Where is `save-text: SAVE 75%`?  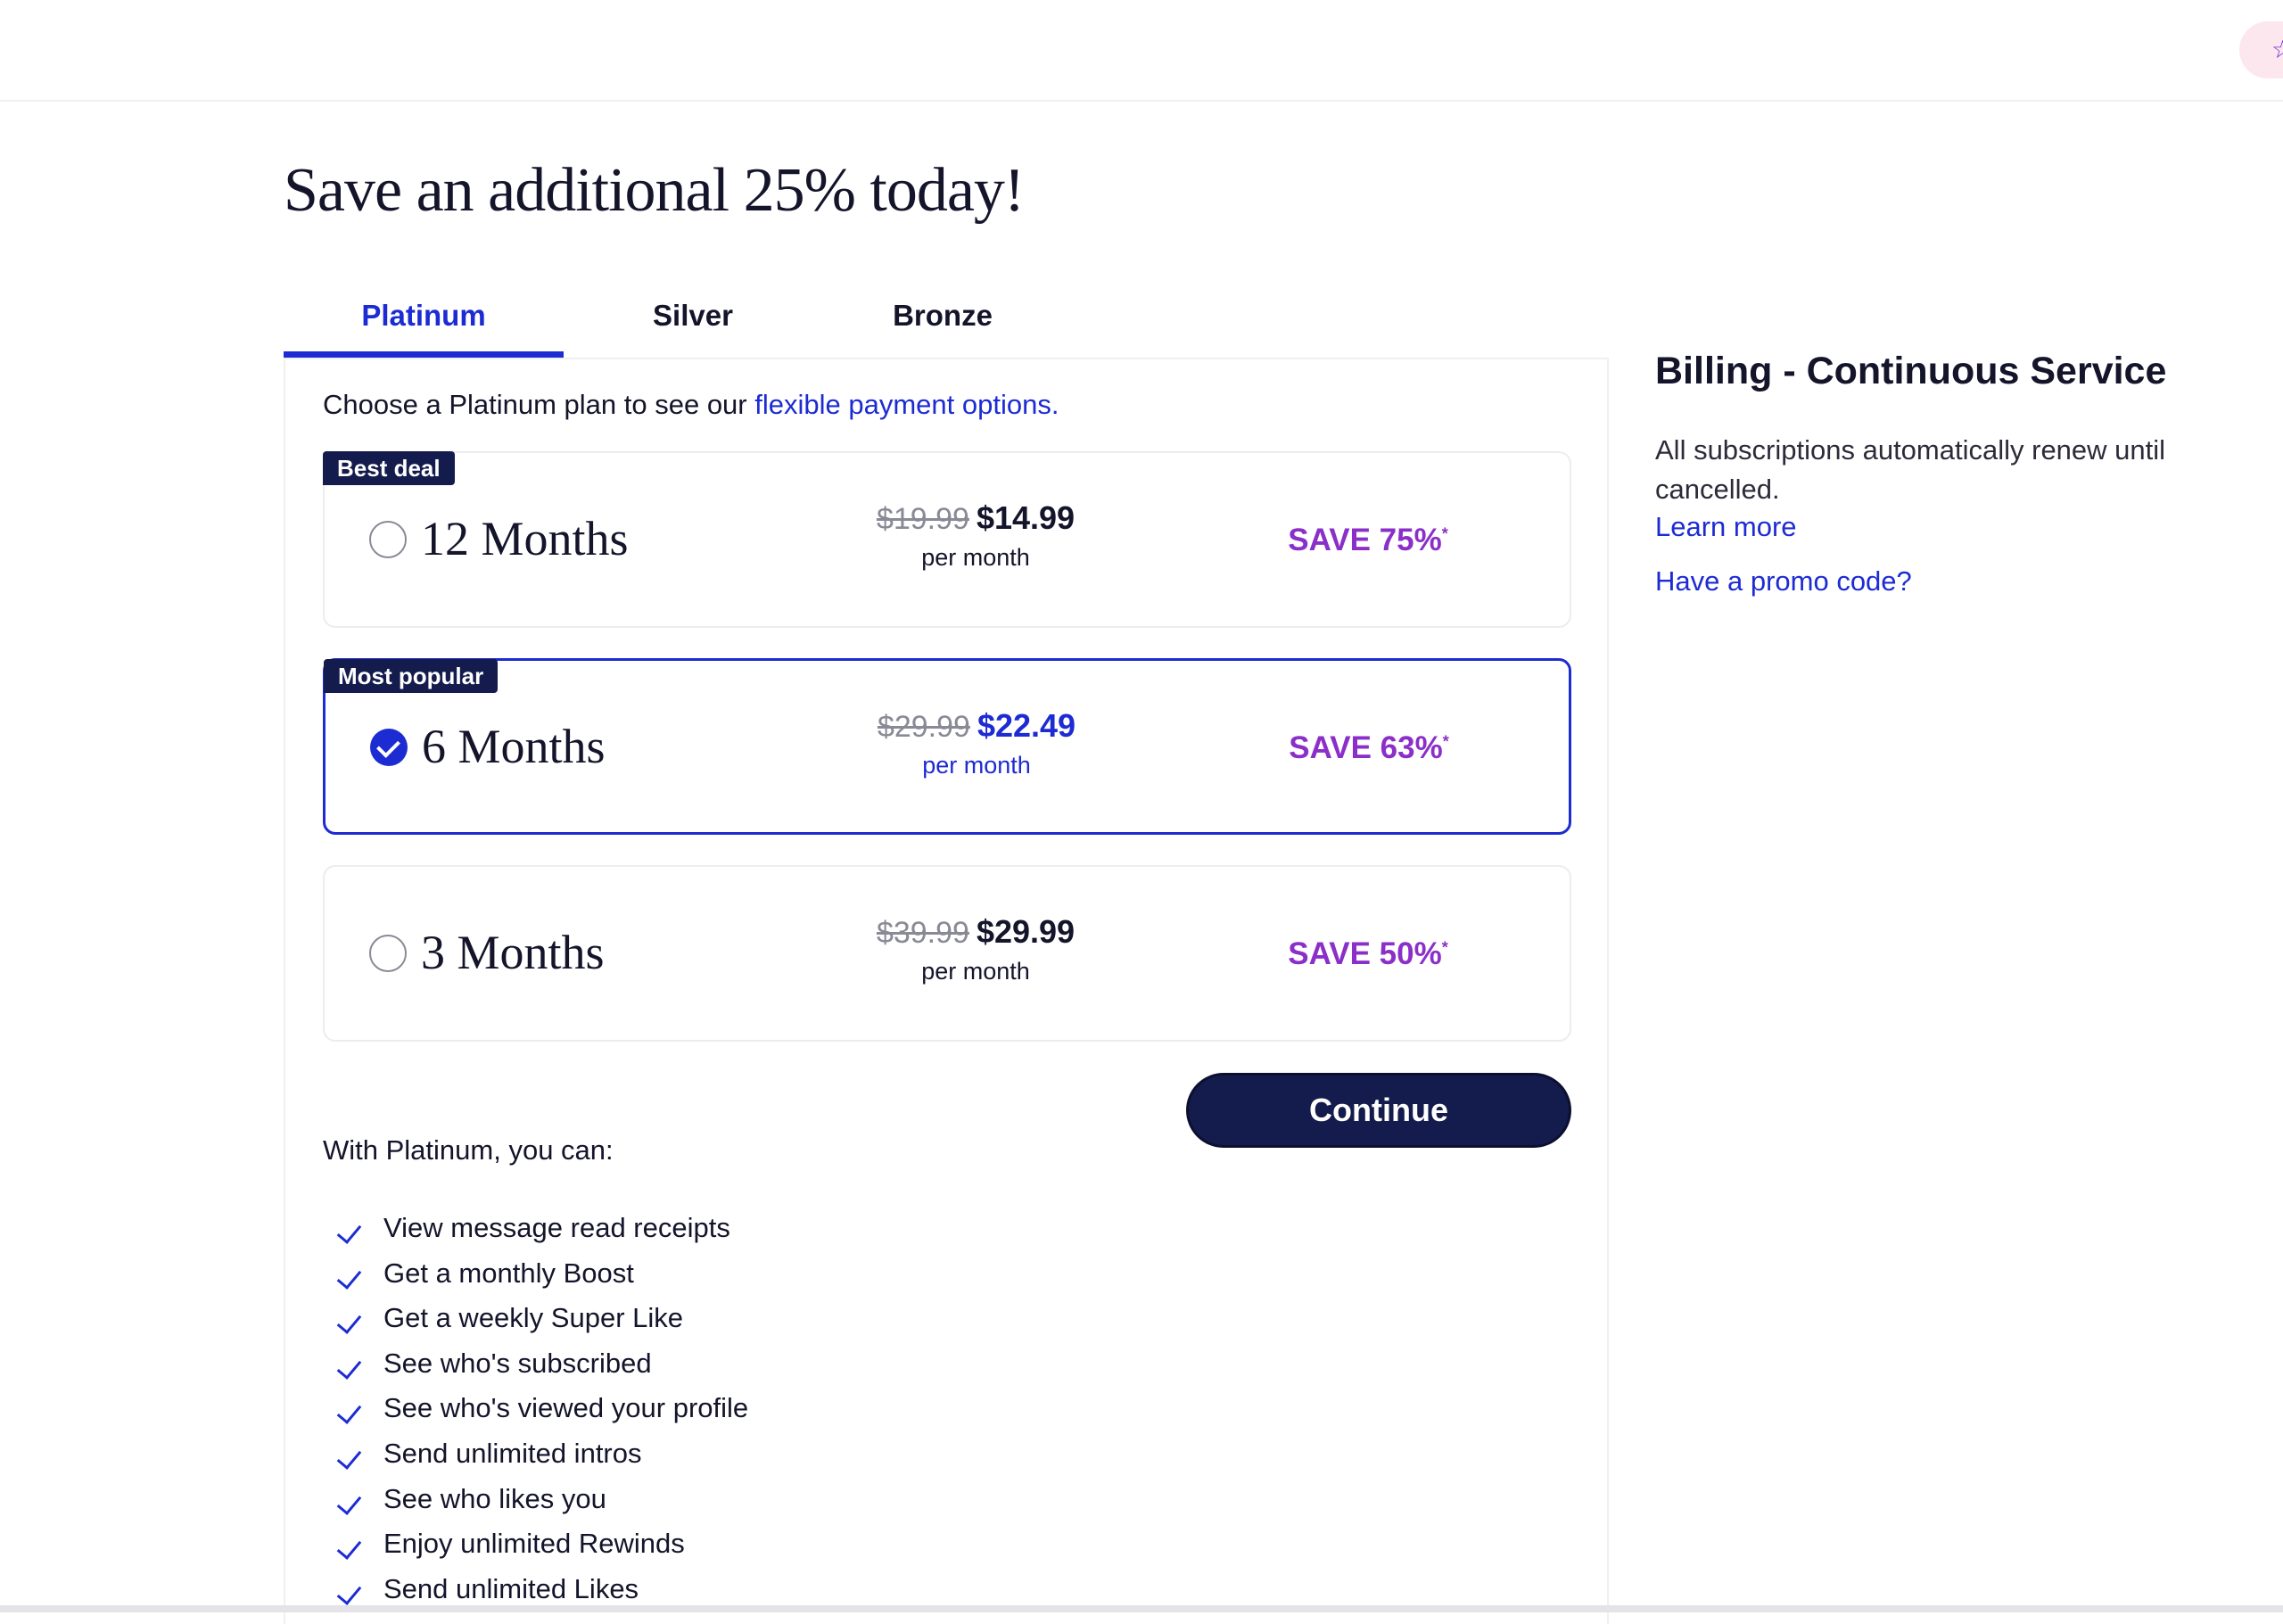 save-text: SAVE 75% is located at coordinates (1365, 540).